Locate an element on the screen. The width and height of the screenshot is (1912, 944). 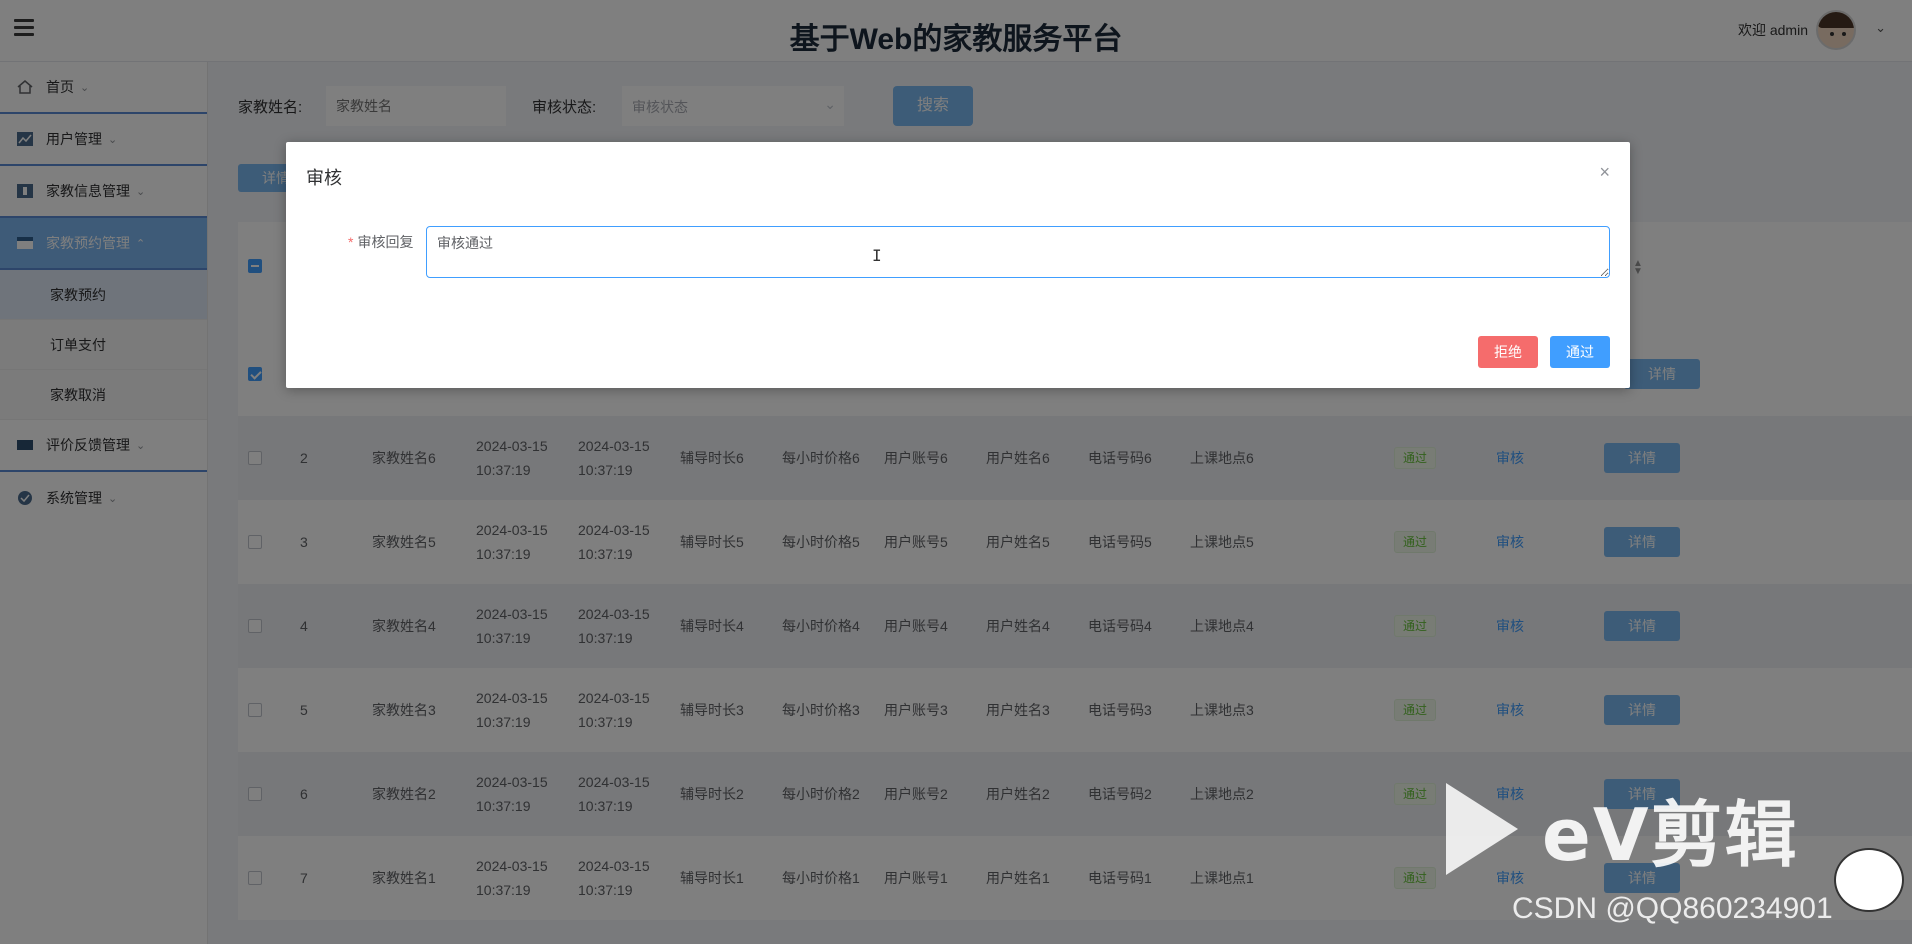
reply-label-text: 审核回复 is located at coordinates (385, 242).